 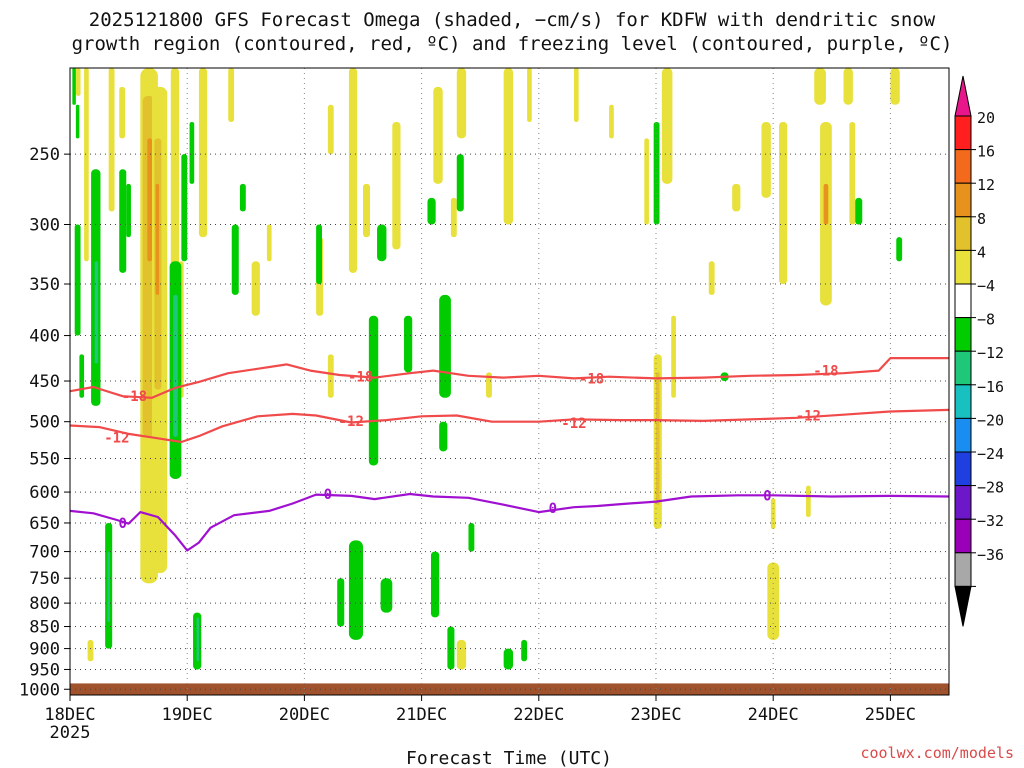 I want to click on x-tick-label: 23DEC, so click(x=655, y=715).